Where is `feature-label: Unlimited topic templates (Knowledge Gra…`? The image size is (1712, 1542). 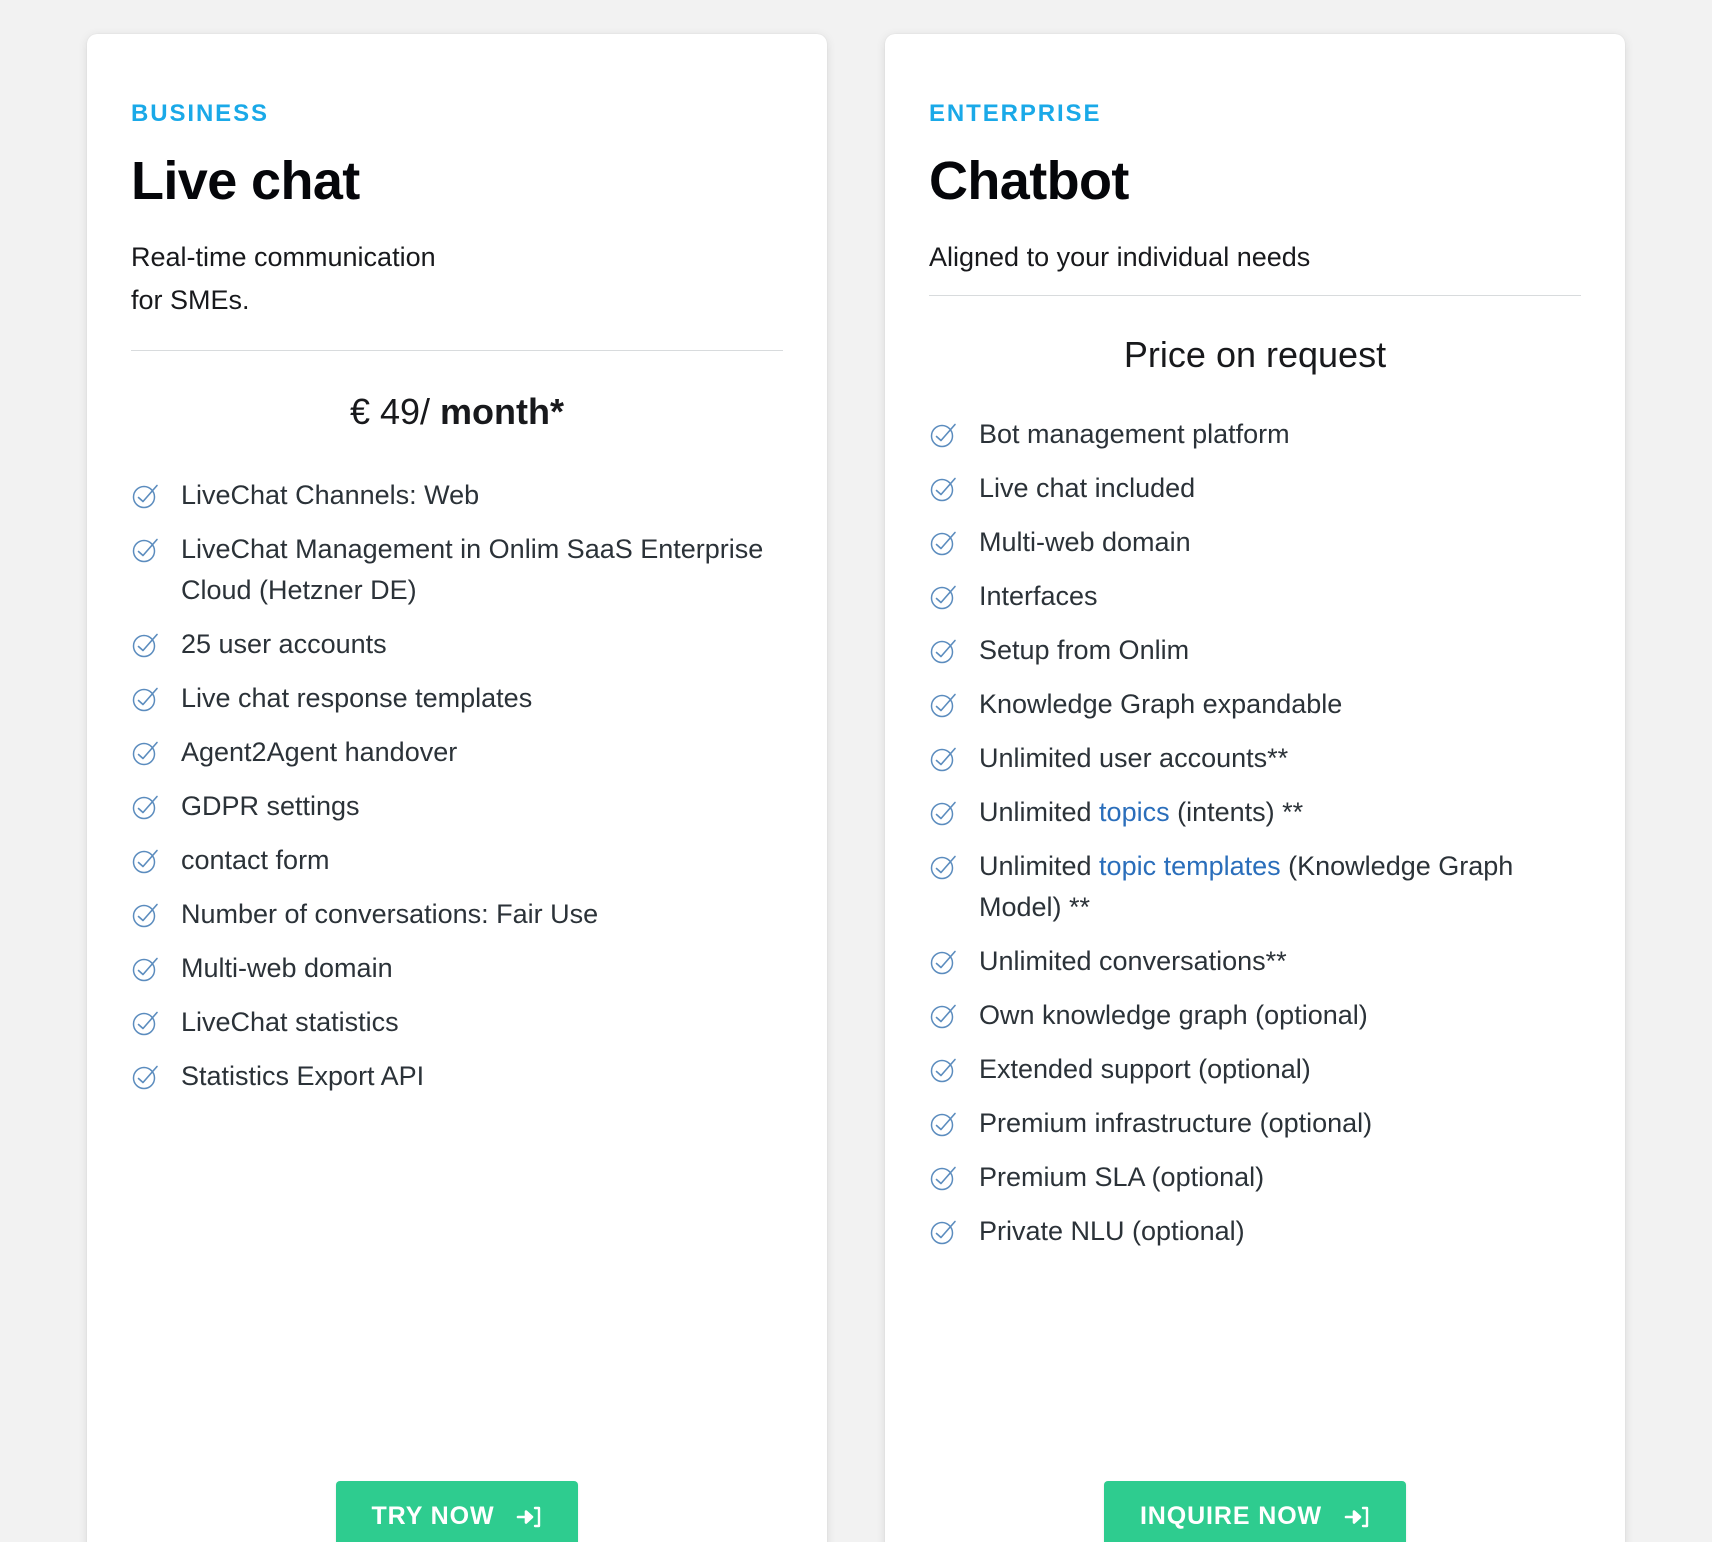 feature-label: Unlimited topic templates (Knowledge Gra… is located at coordinates (1280, 887).